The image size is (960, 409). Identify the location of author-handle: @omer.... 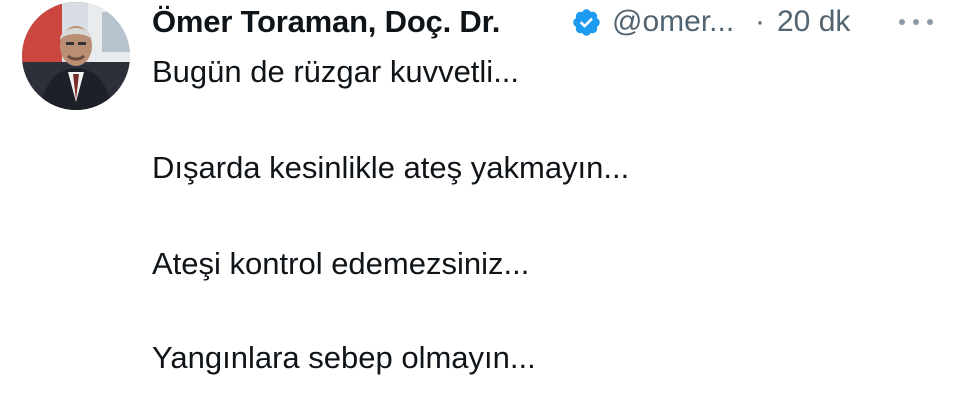
(673, 22).